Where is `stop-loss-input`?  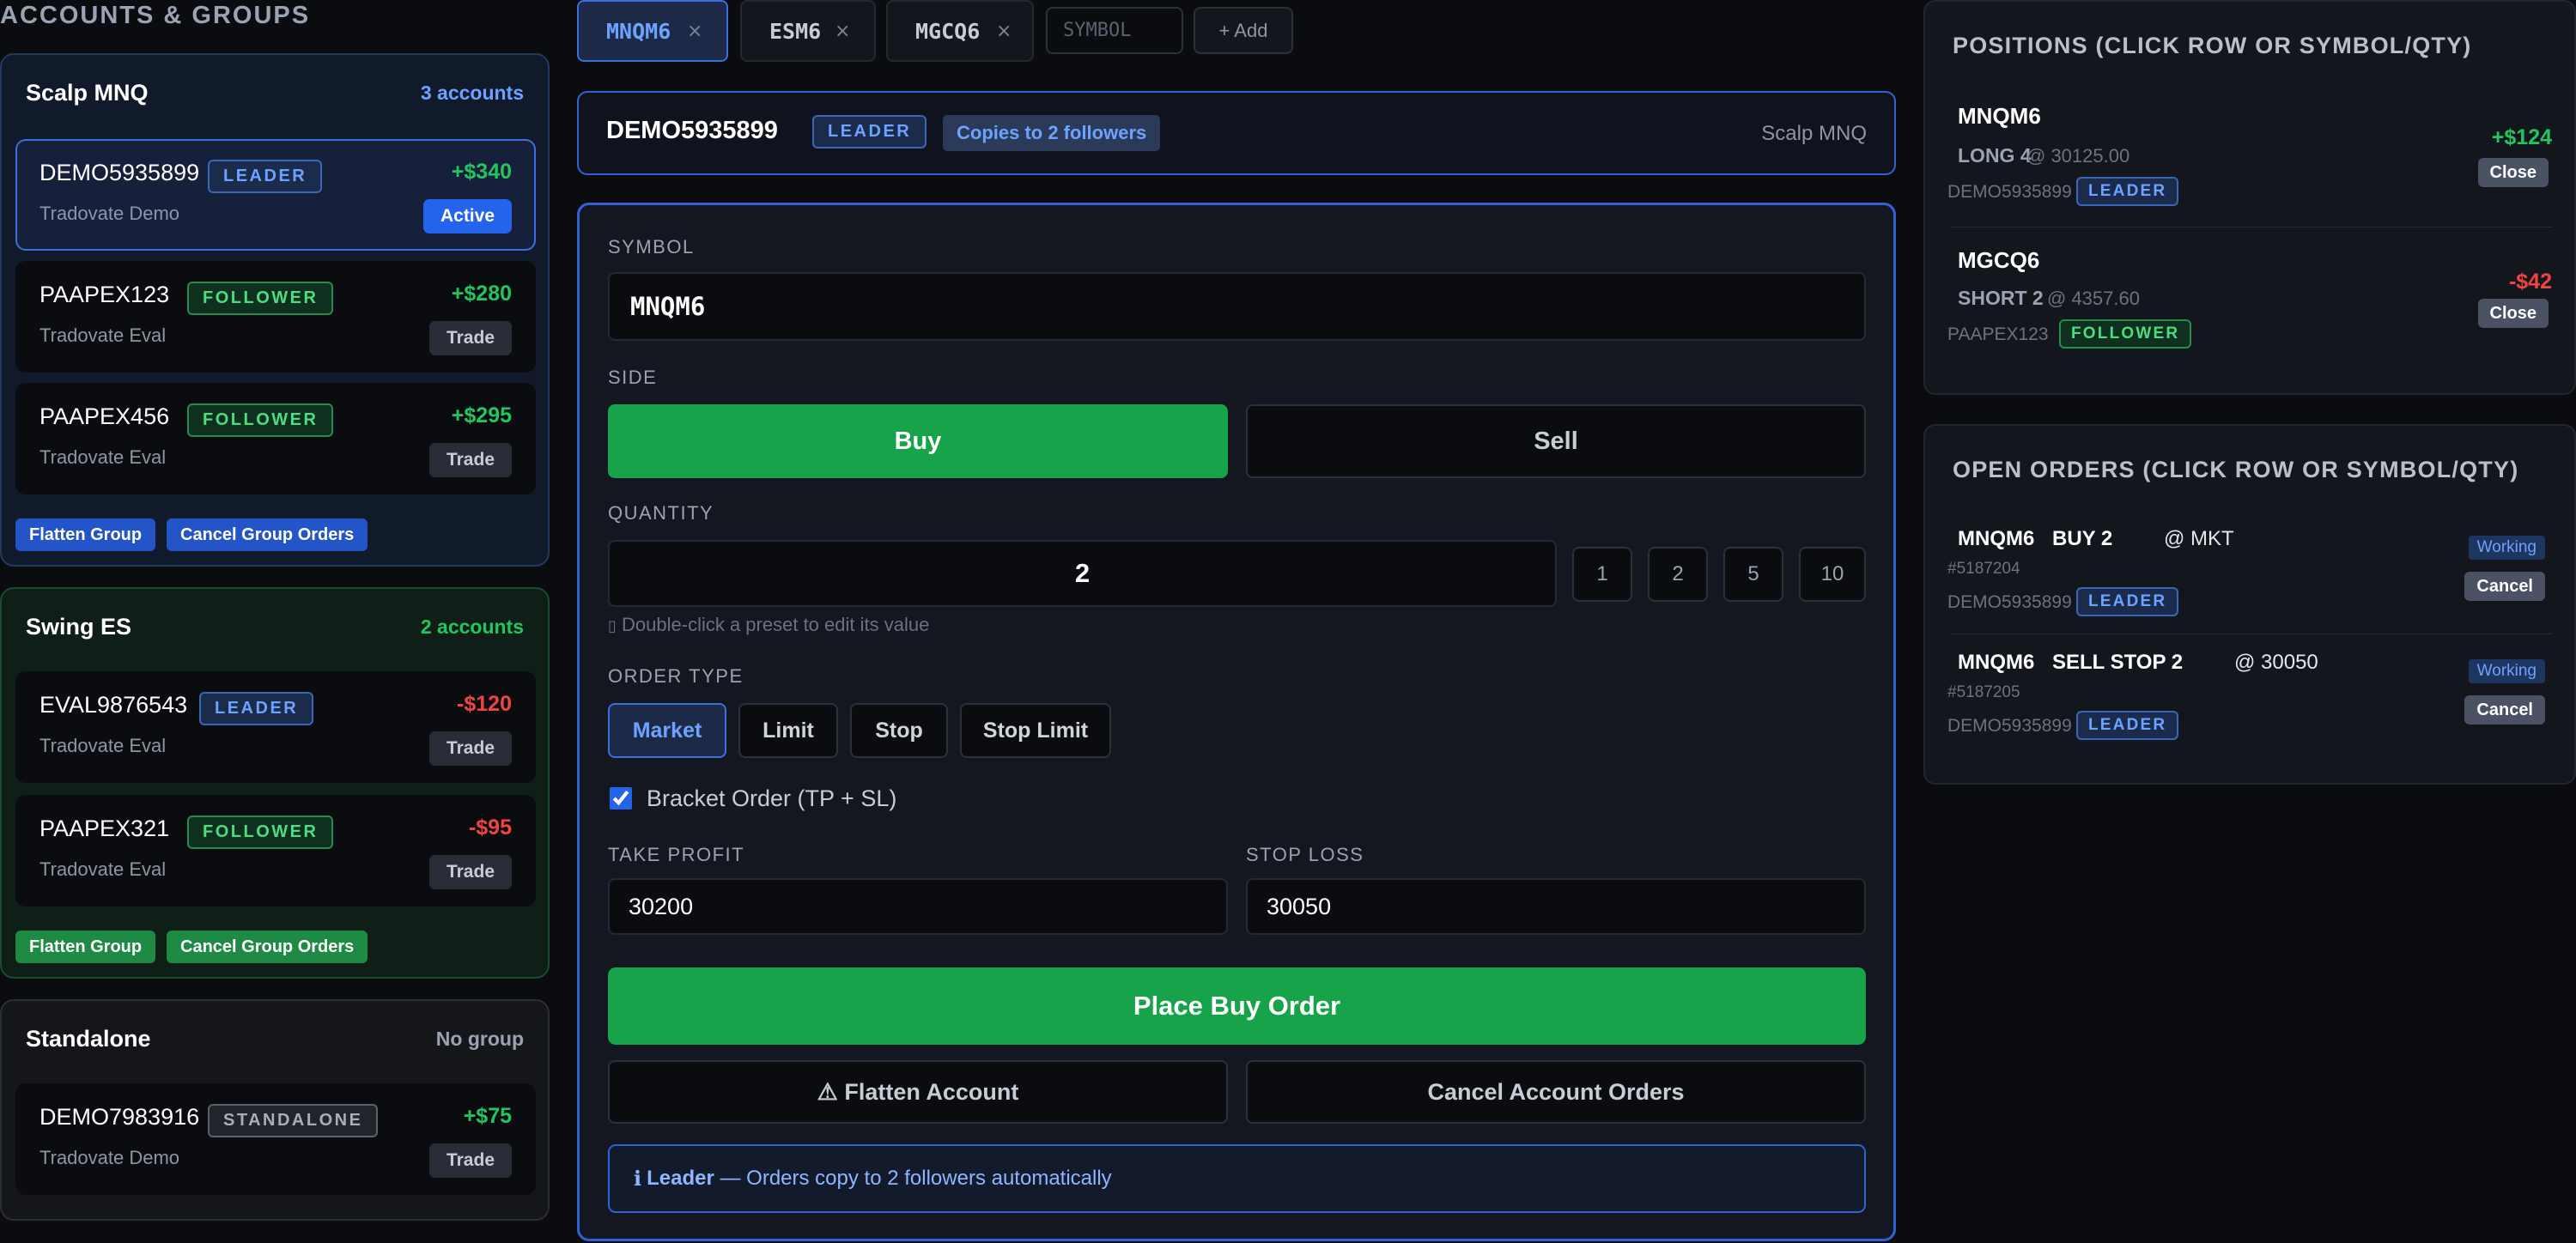 stop-loss-input is located at coordinates (1556, 906).